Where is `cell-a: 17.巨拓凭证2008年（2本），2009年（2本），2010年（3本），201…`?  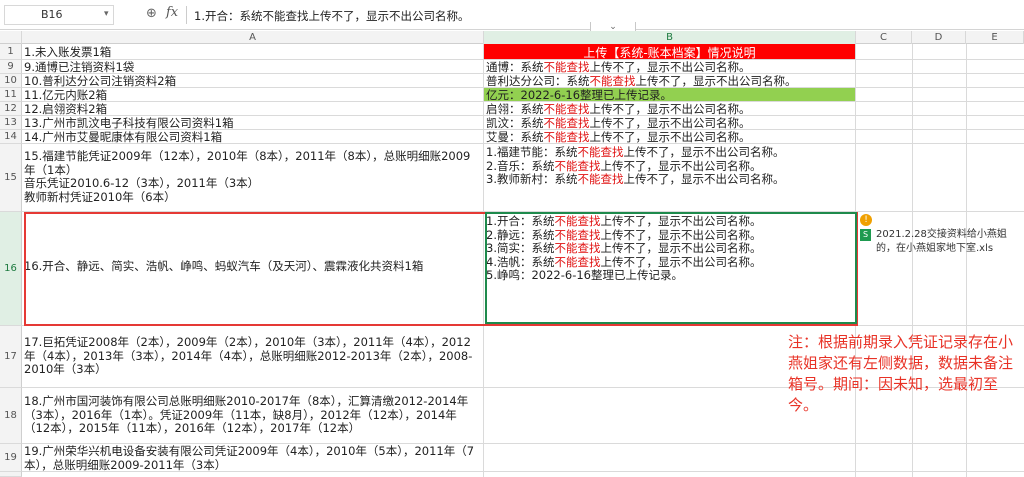
cell-a: 17.巨拓凭证2008年（2本），2009年（2本），2010年（3本），201… is located at coordinates (253, 356).